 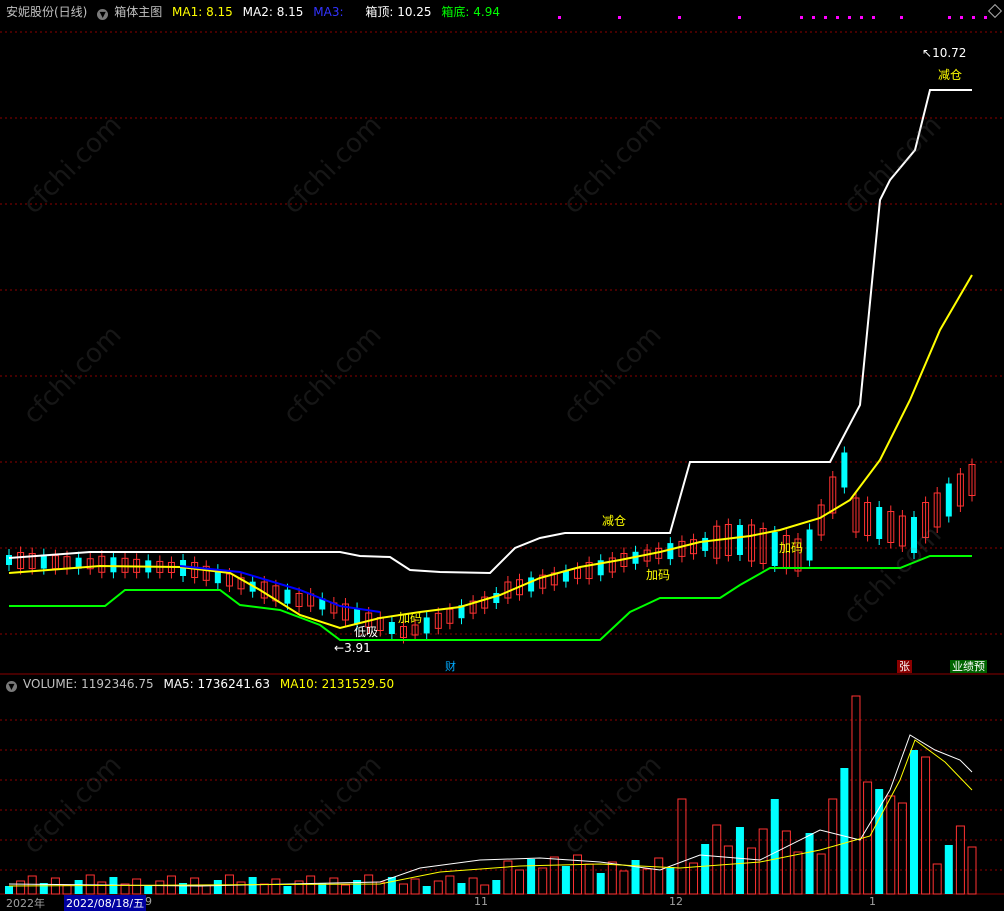 I want to click on axis-year-label: 2022年, so click(x=25, y=903).